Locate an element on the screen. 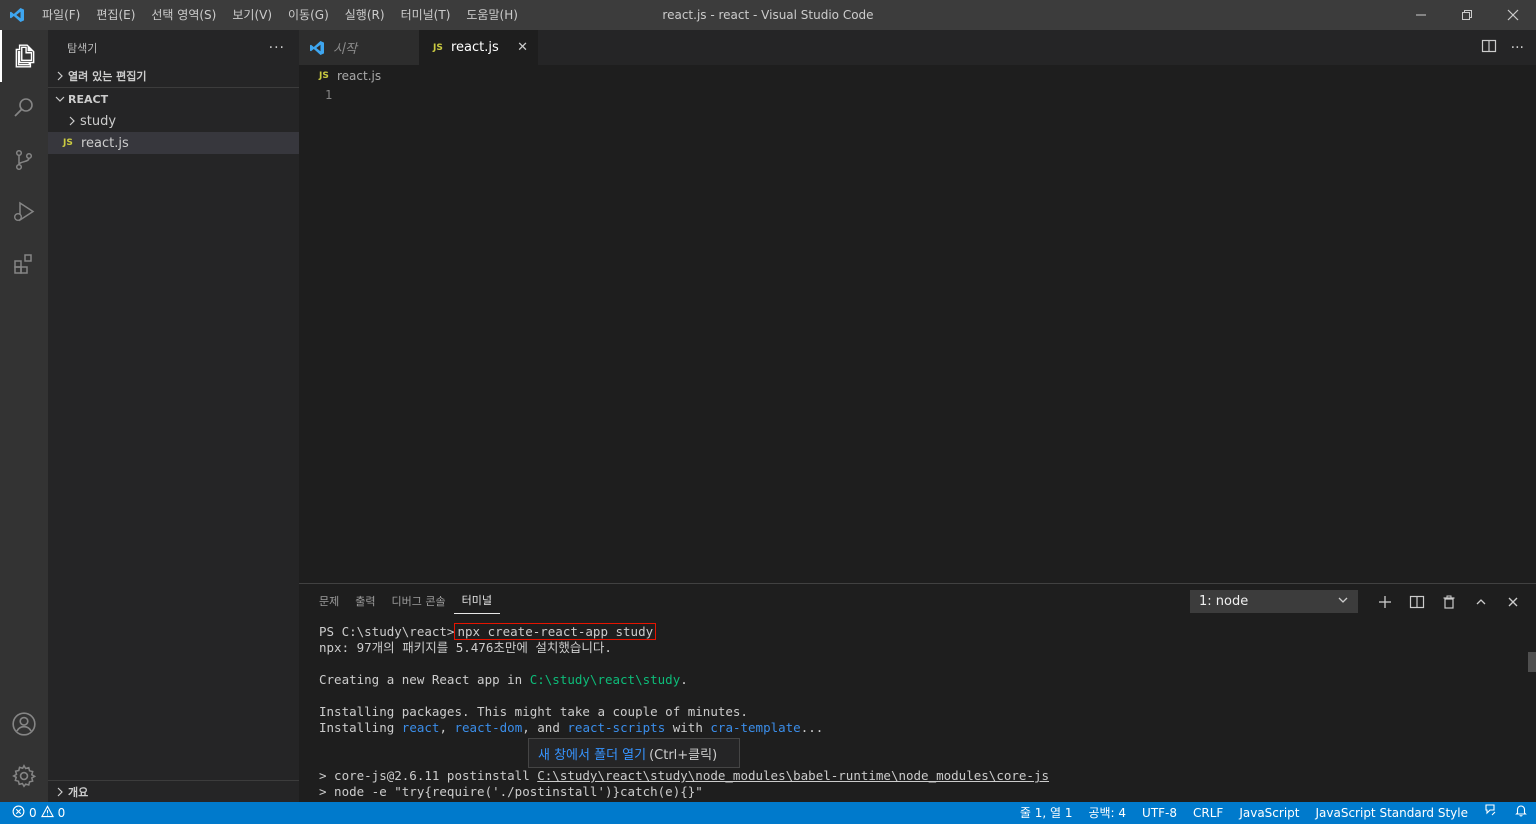 This screenshot has height=824, width=1536. terminal-scrollbar is located at coordinates (1532, 662).